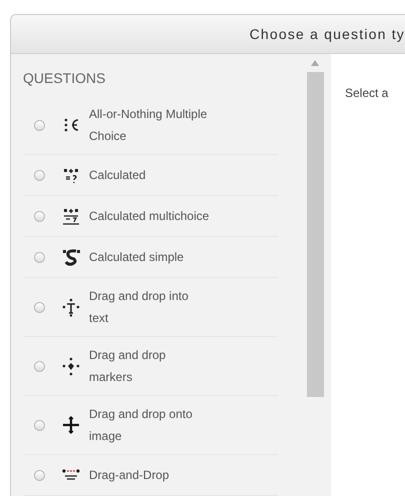  What do you see at coordinates (150, 257) in the screenshot?
I see `question-type-label: Calculated simple` at bounding box center [150, 257].